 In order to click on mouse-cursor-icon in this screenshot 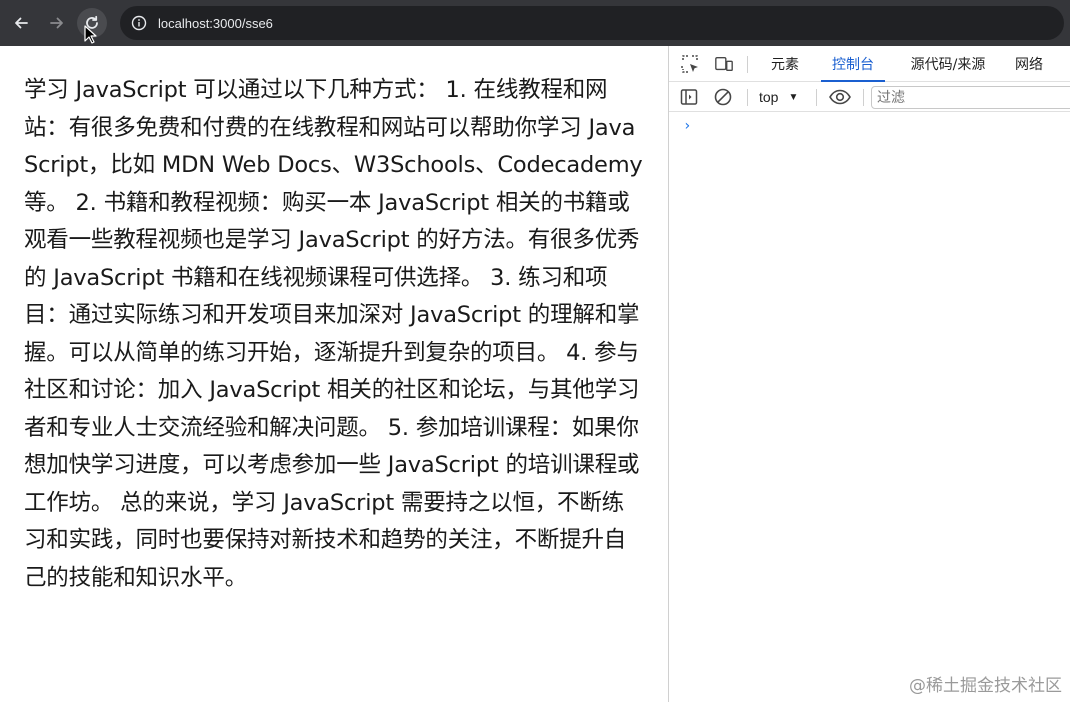, I will do `click(90, 34)`.